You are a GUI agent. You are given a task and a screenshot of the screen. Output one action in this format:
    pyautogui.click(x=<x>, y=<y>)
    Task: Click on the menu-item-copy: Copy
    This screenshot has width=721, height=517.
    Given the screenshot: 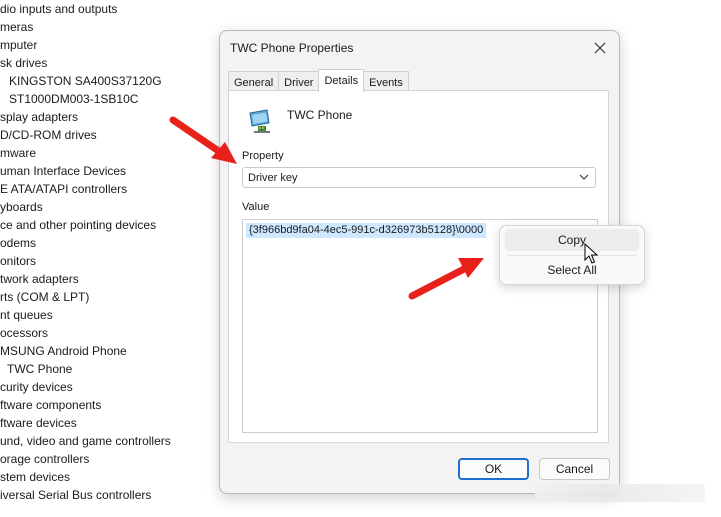 What is the action you would take?
    pyautogui.click(x=572, y=240)
    